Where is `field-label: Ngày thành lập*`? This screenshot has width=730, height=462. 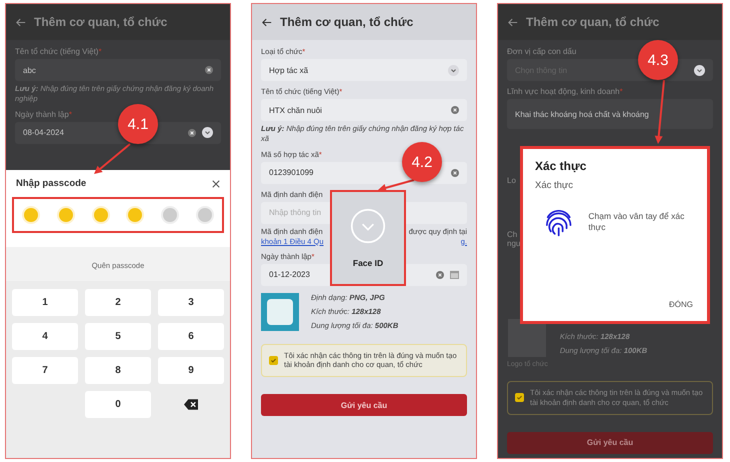 field-label: Ngày thành lập* is located at coordinates (44, 114).